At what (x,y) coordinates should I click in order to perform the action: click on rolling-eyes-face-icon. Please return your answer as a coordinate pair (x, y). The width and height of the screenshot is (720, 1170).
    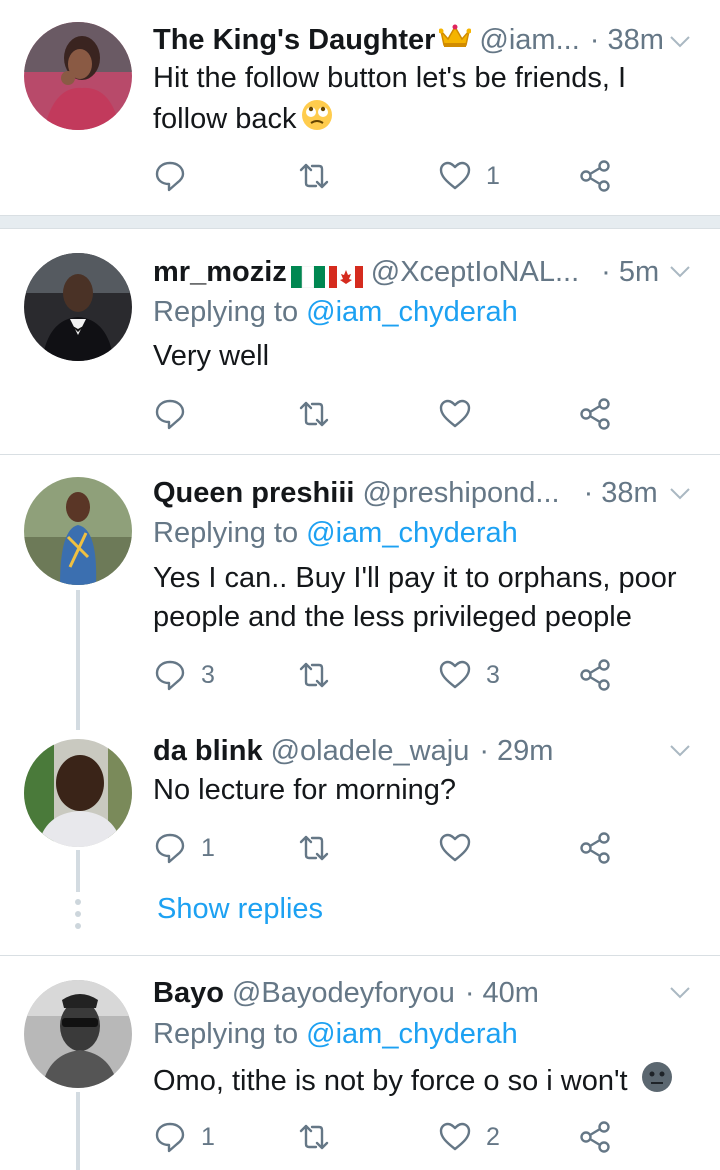
    Looking at the image, I should click on (317, 120).